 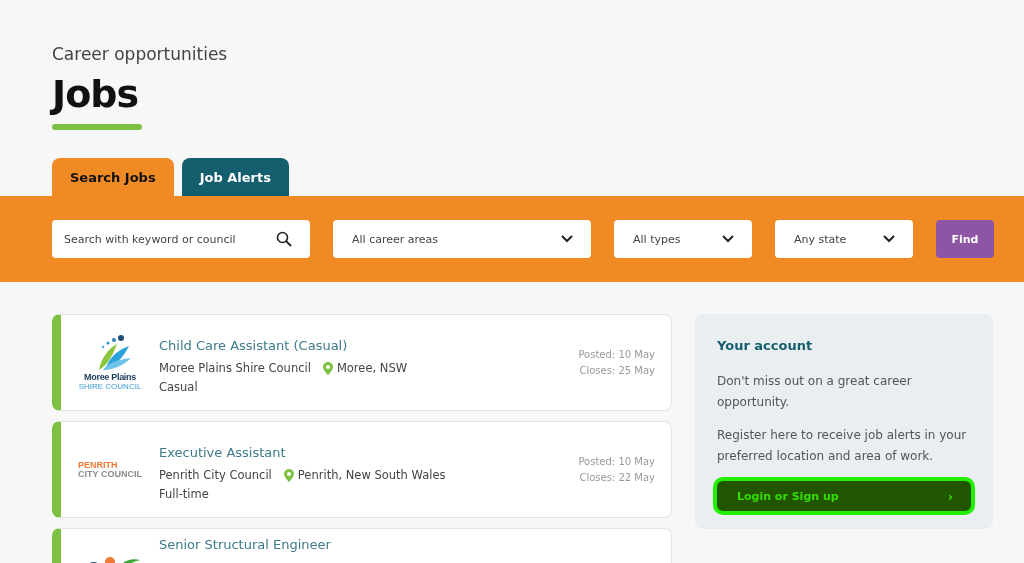 I want to click on tab: Job Alerts, so click(x=235, y=177).